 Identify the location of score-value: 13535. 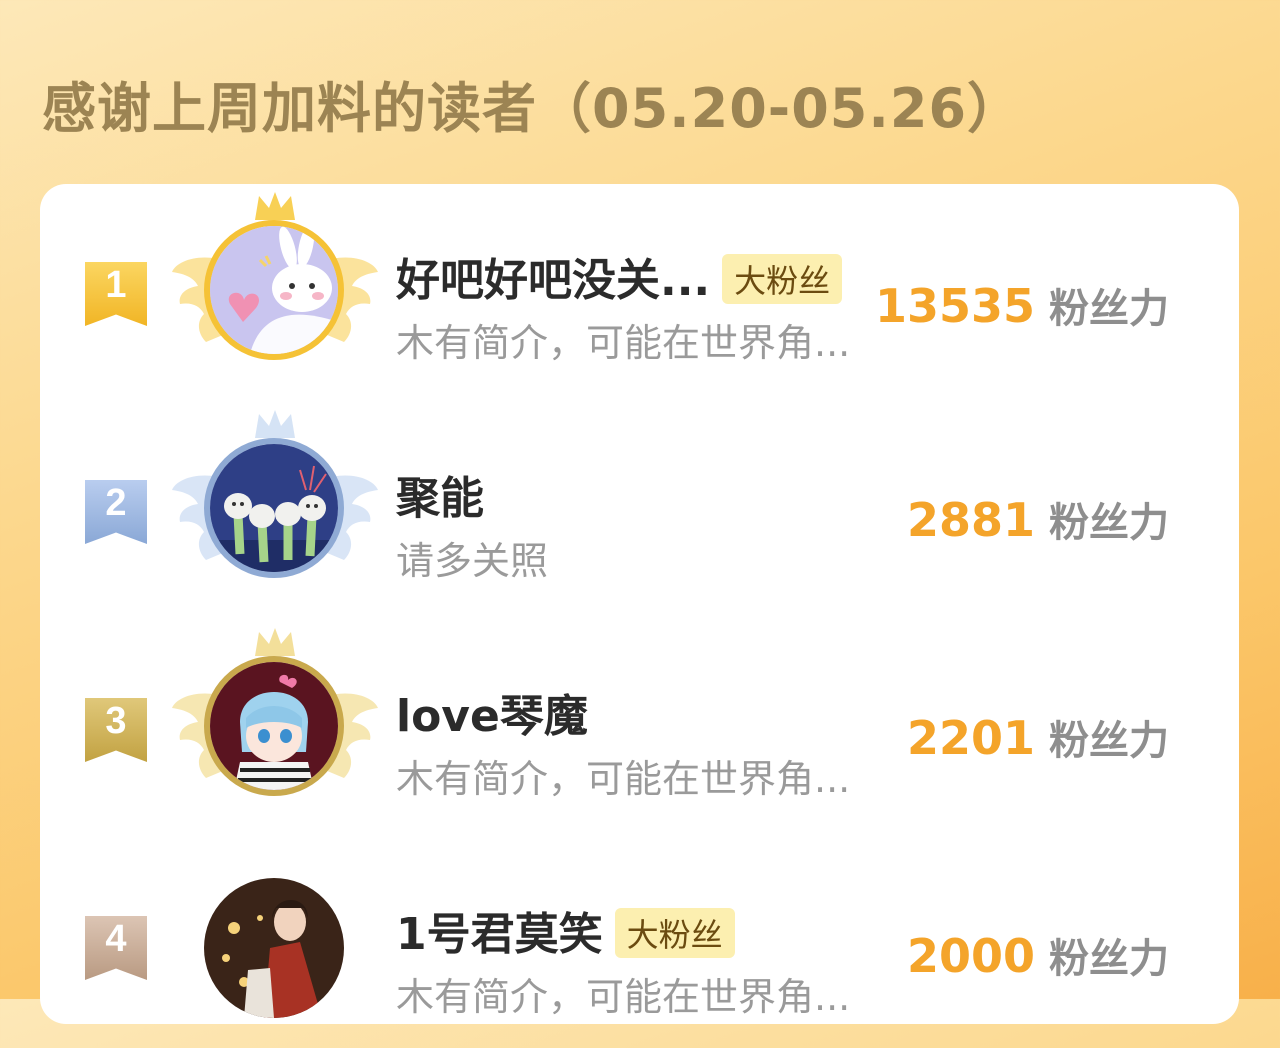
(954, 306).